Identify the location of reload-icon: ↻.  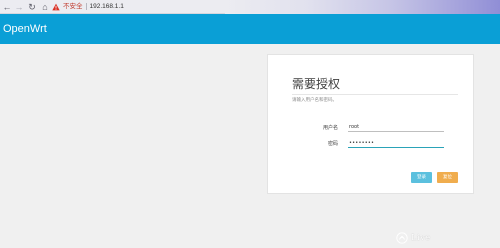
(32, 7).